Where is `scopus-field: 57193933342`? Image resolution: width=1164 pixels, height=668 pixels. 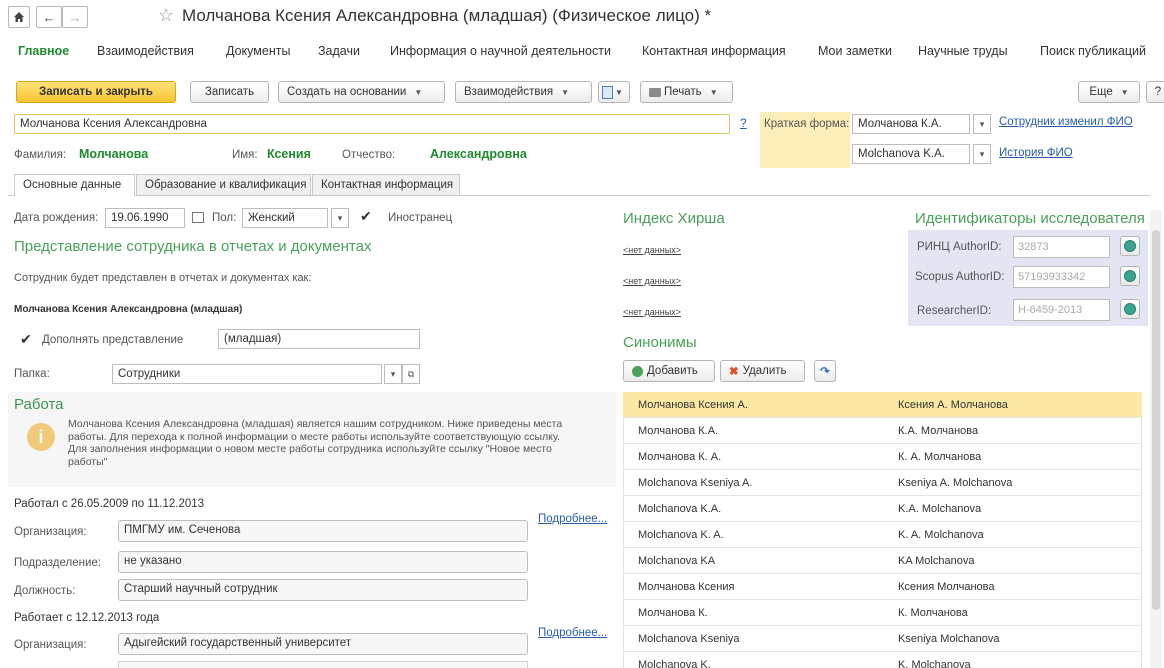
scopus-field: 57193933342 is located at coordinates (1061, 277).